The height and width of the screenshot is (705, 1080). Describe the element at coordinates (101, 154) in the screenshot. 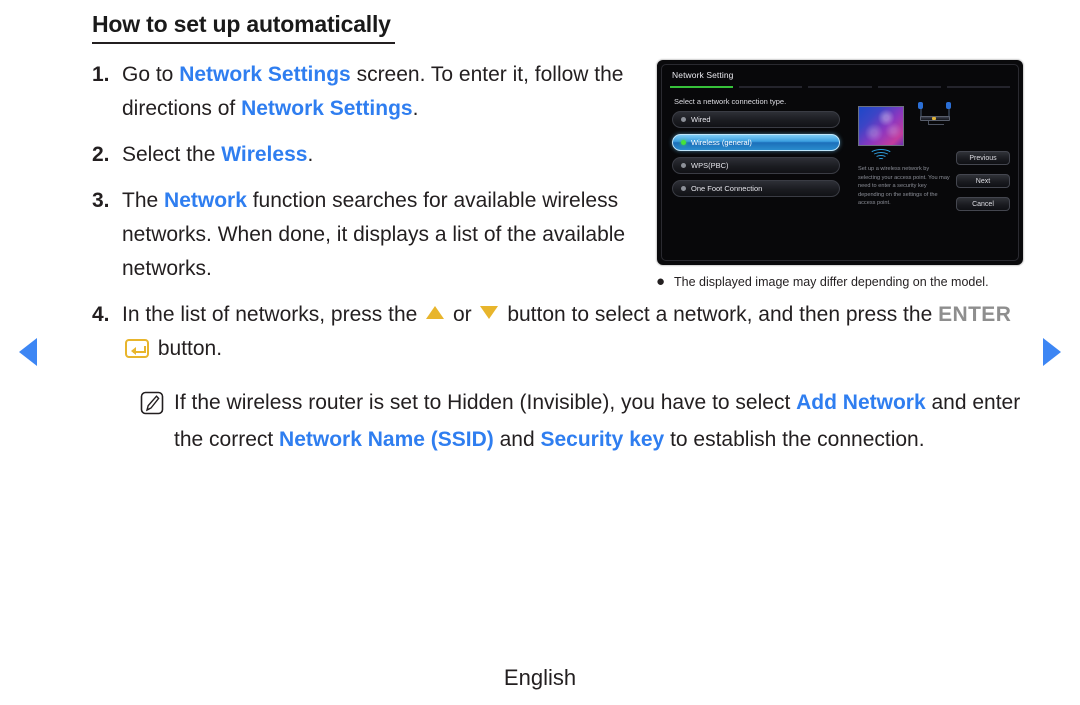

I see `step-number: 2.` at that location.